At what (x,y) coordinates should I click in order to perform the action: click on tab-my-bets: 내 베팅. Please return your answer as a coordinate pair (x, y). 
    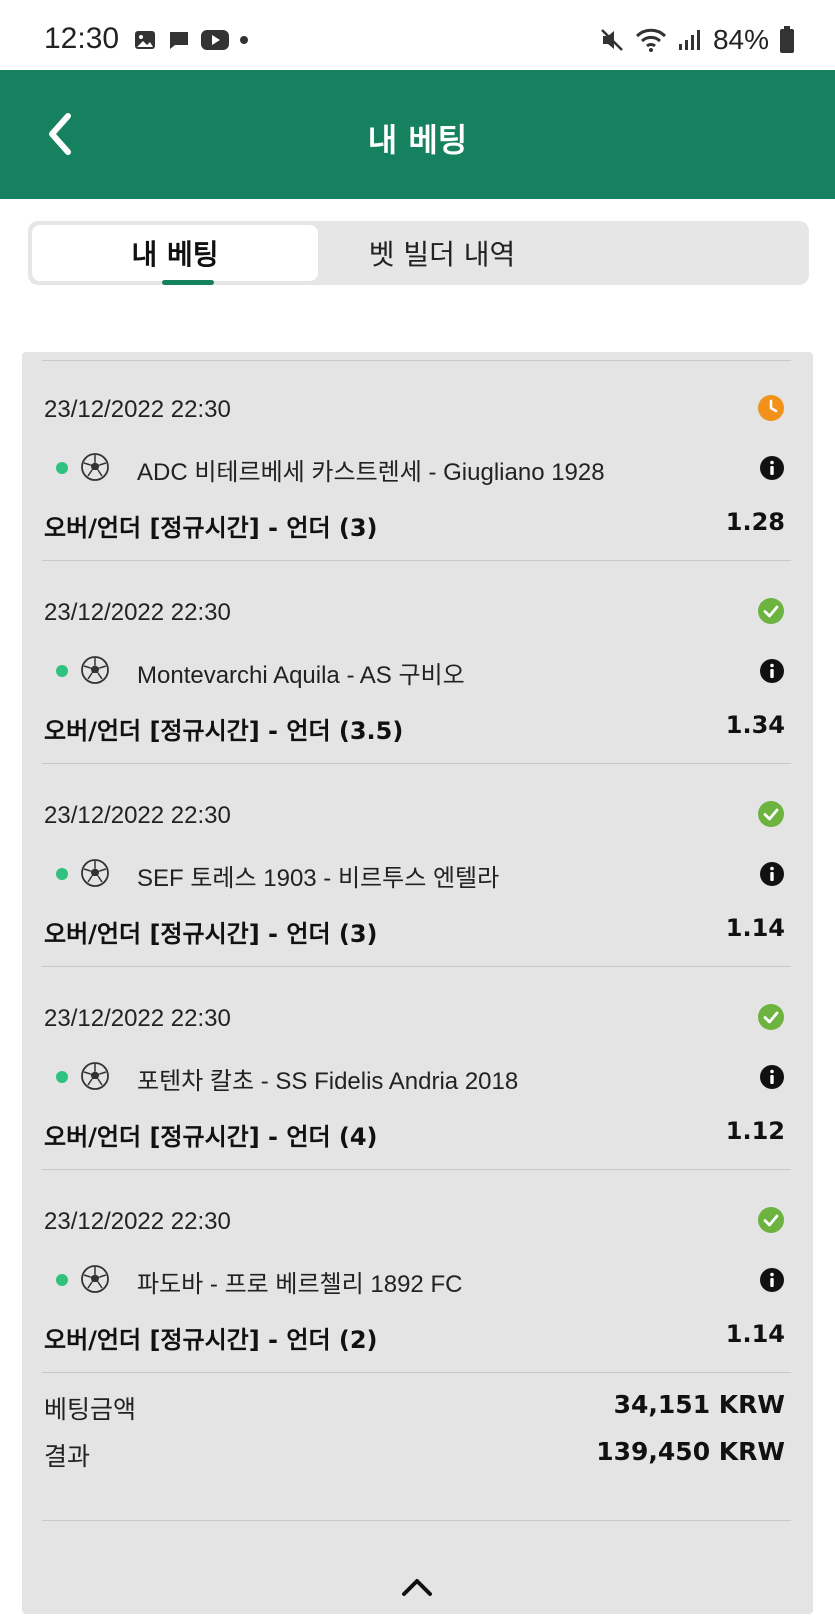
    Looking at the image, I should click on (175, 255).